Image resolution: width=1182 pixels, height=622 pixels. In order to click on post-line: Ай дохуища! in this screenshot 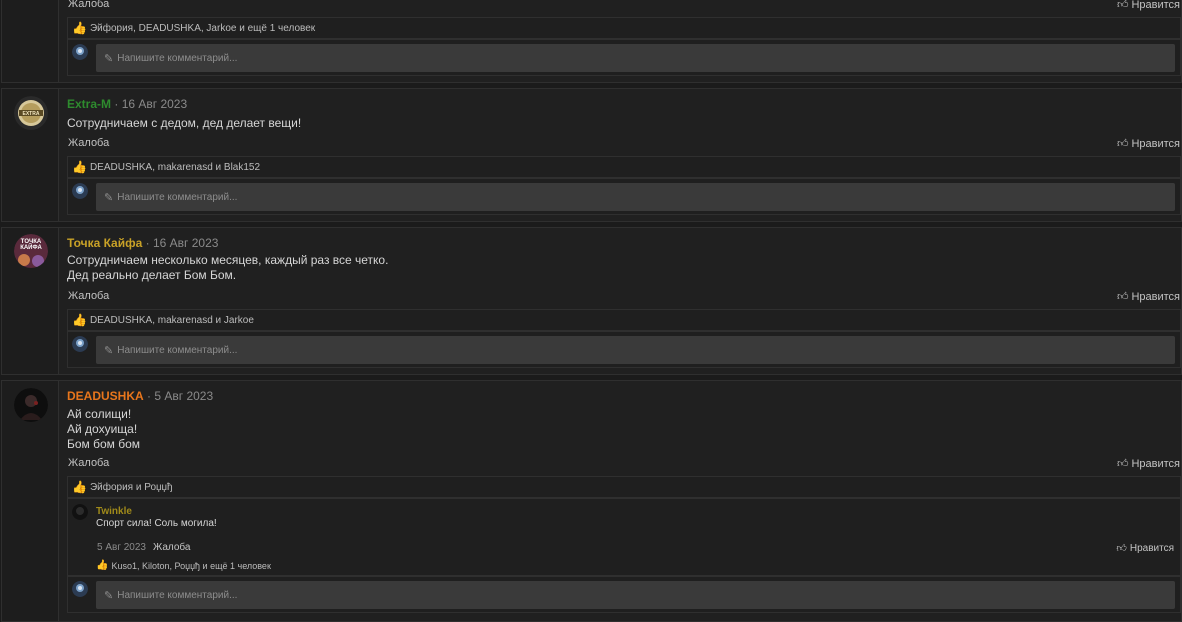, I will do `click(102, 429)`.